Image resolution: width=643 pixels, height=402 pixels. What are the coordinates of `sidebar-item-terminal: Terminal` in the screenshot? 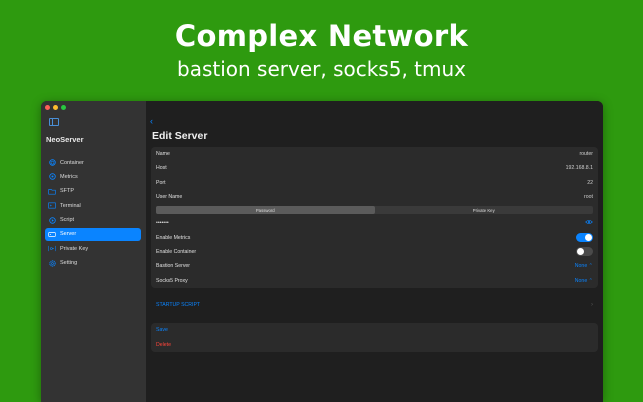 It's located at (93, 205).